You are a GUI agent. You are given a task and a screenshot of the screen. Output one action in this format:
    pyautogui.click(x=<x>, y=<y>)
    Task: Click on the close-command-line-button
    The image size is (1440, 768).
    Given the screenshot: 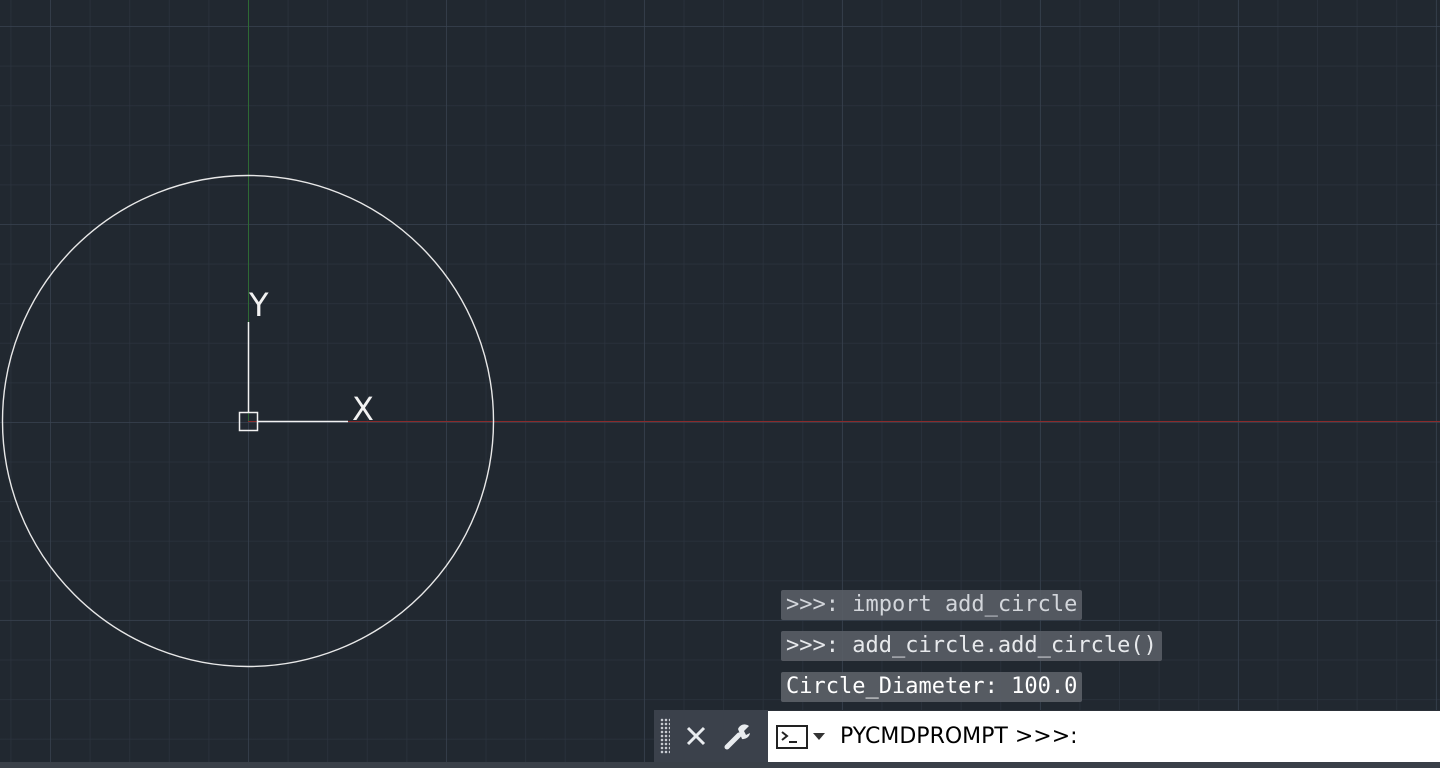 What is the action you would take?
    pyautogui.click(x=696, y=736)
    